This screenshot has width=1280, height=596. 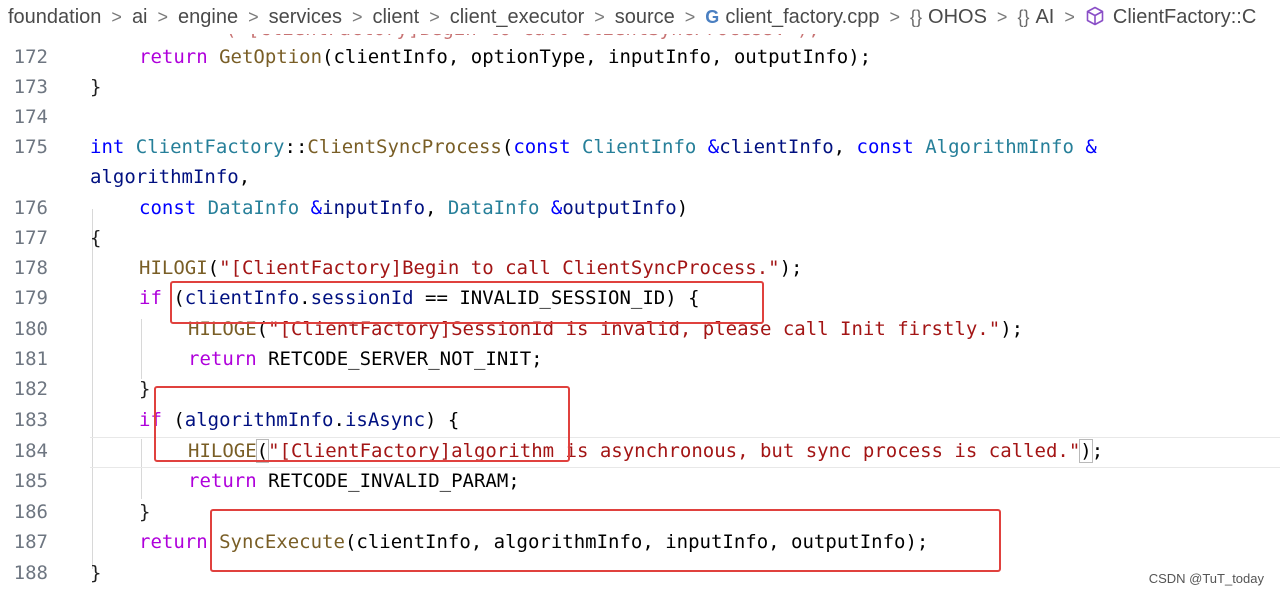 What do you see at coordinates (170, 177) in the screenshot?
I see `code-text: algorithmInfo,` at bounding box center [170, 177].